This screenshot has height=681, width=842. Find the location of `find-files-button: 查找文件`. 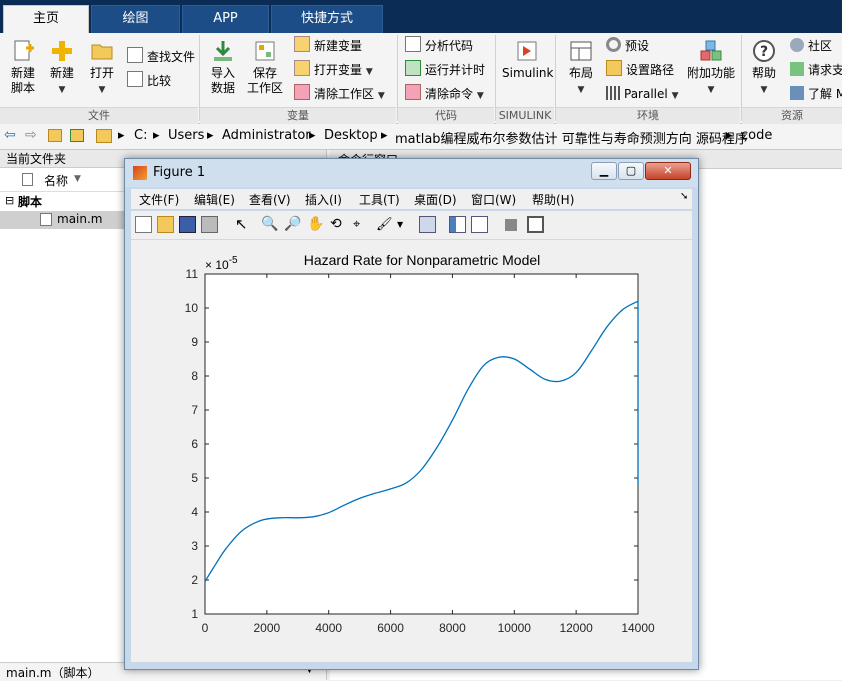

find-files-button: 查找文件 is located at coordinates (161, 57).